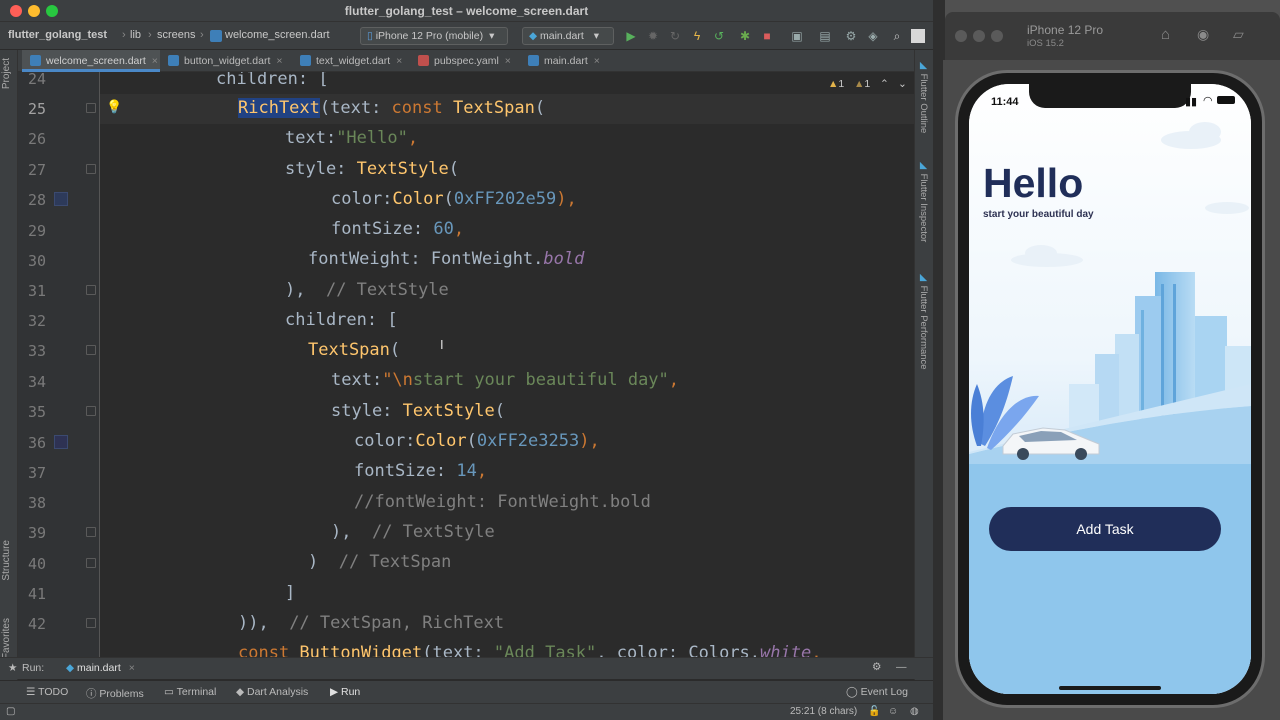 The width and height of the screenshot is (1280, 720). I want to click on rotate-icon: ▱, so click(1238, 34).